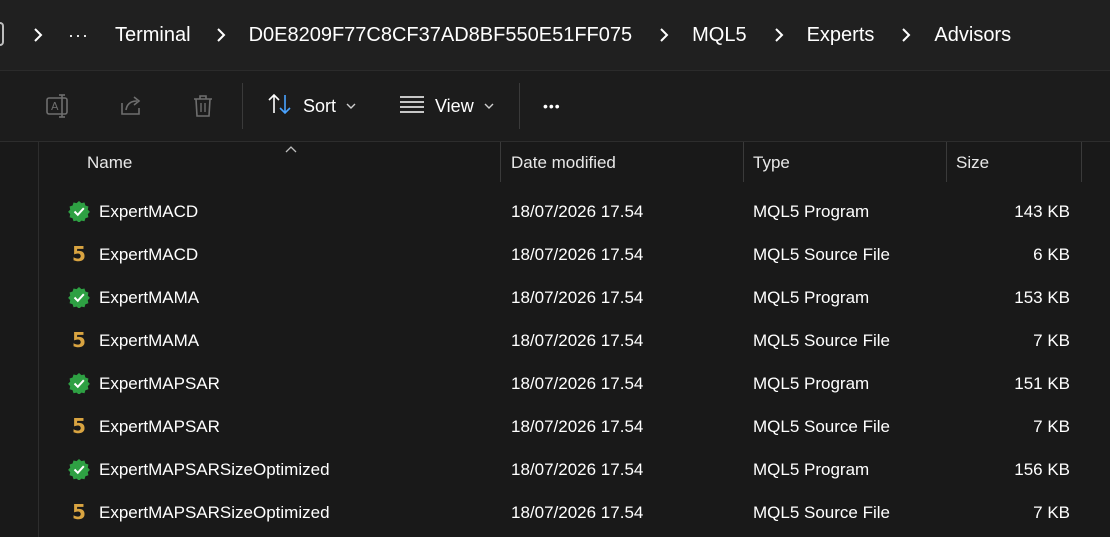  I want to click on file-size: 143 KB, so click(1042, 211).